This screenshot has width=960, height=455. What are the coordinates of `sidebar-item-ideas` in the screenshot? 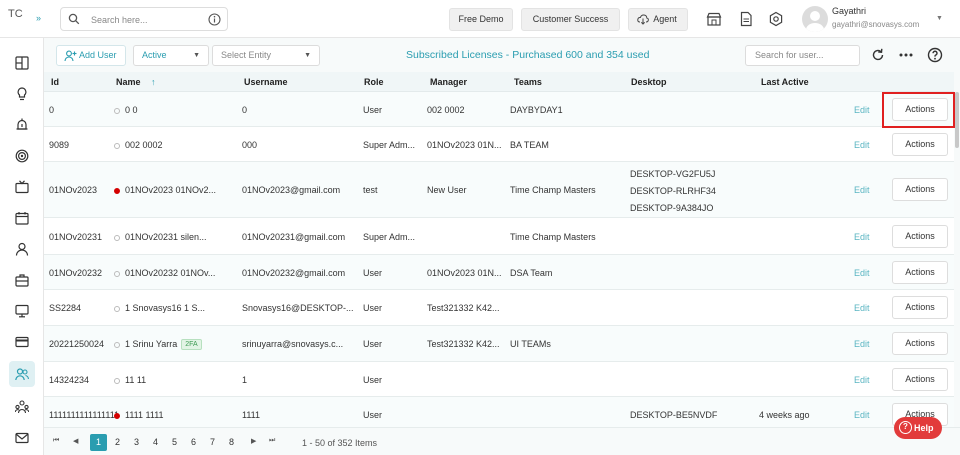 It's located at (22, 94).